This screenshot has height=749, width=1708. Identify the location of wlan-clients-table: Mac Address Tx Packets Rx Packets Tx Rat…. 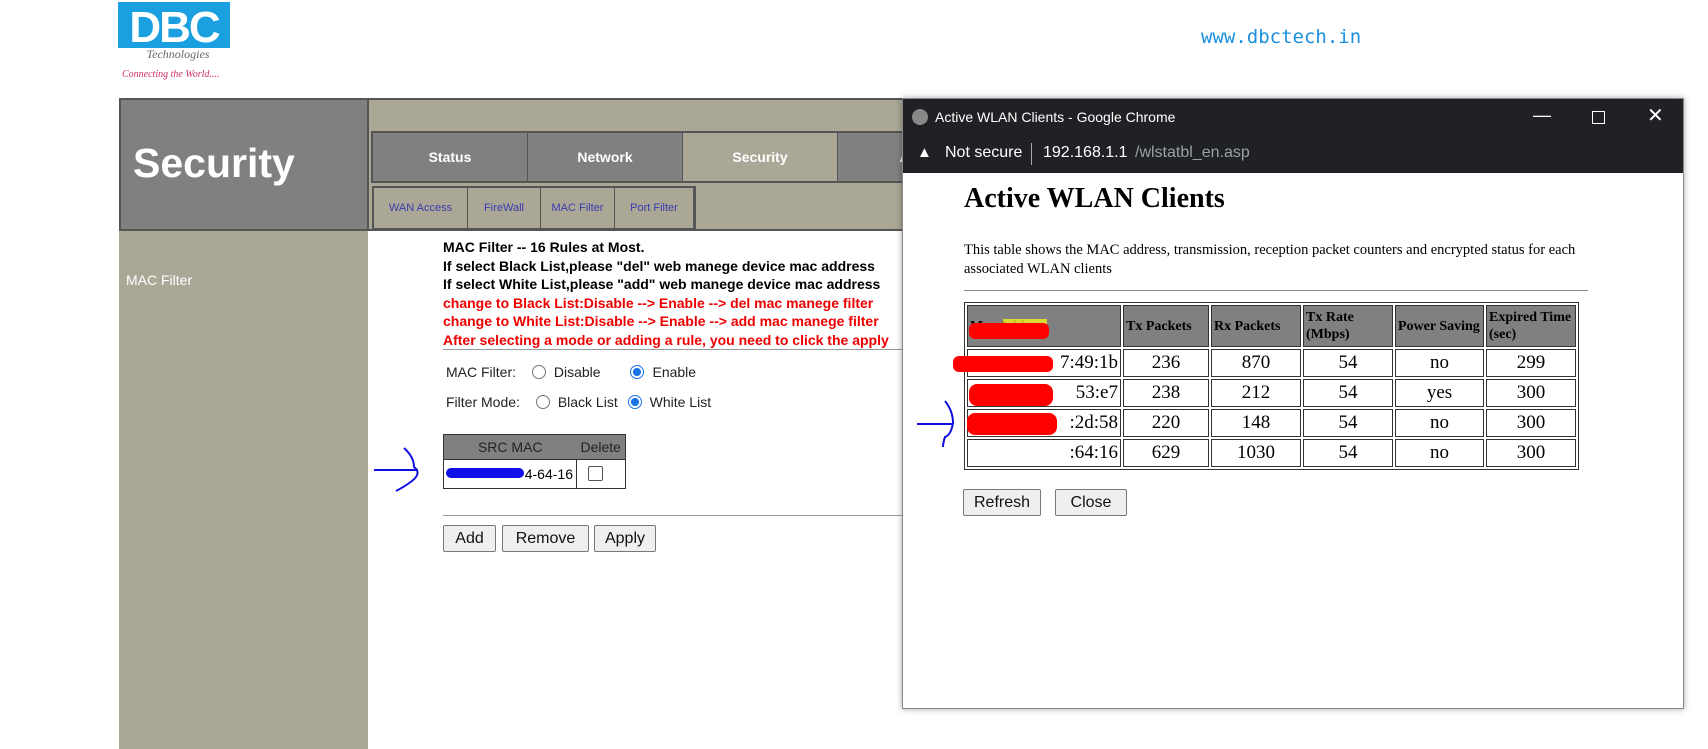
(1271, 386).